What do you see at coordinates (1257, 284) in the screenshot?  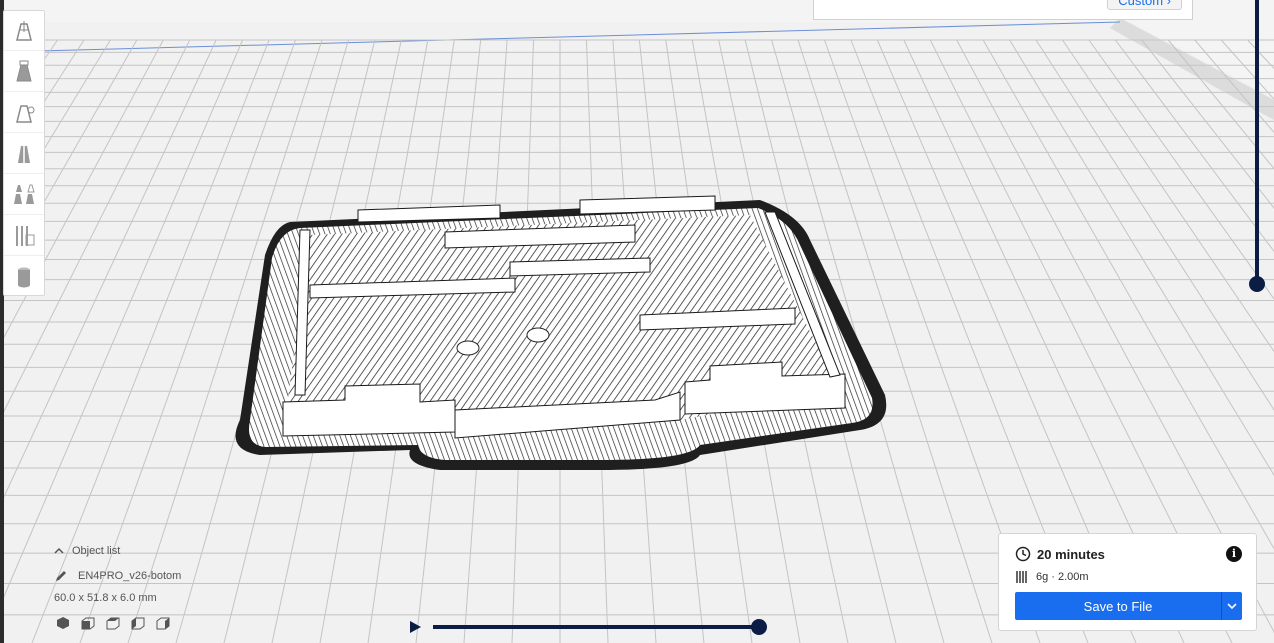 I see `layer-slider-handle` at bounding box center [1257, 284].